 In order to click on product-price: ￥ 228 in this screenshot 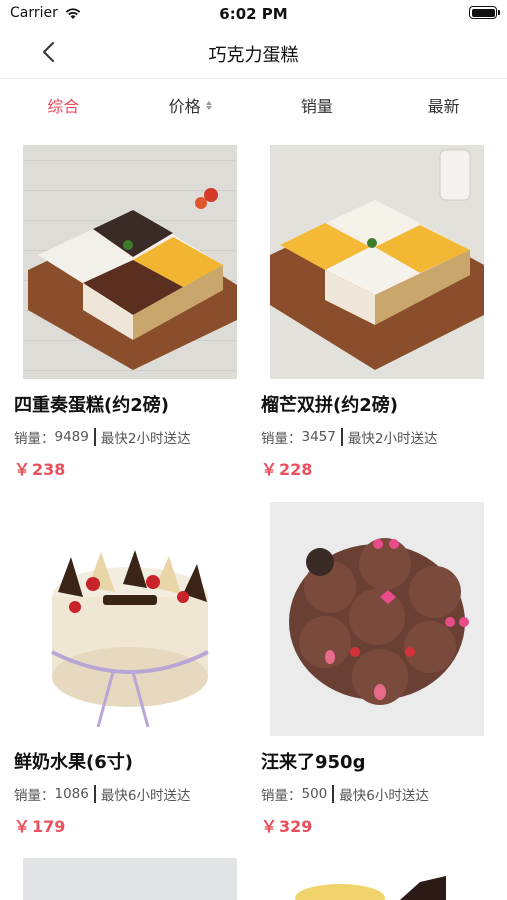, I will do `click(373, 468)`.